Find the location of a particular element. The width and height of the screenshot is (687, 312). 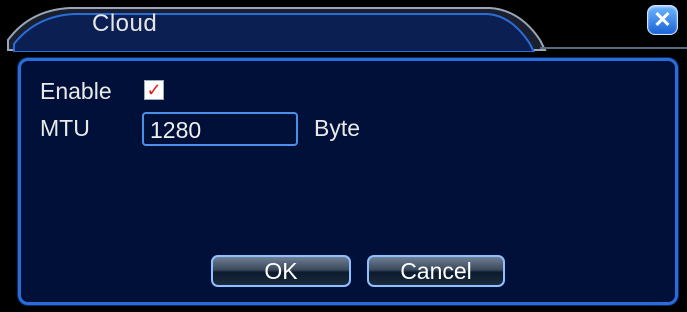

close-button: ✕ is located at coordinates (662, 20).